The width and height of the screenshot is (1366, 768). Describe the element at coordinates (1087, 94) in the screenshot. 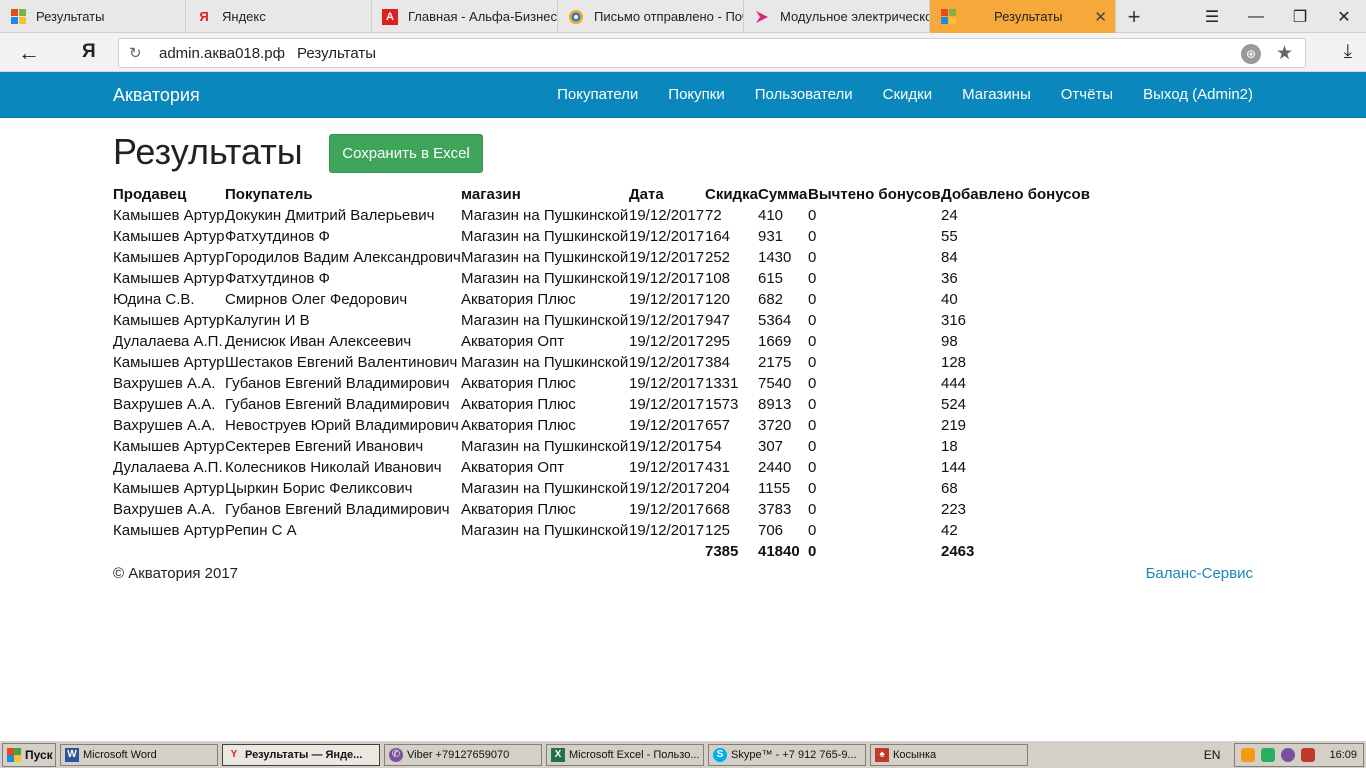

I see `nav-link-reports: Отчёты` at that location.